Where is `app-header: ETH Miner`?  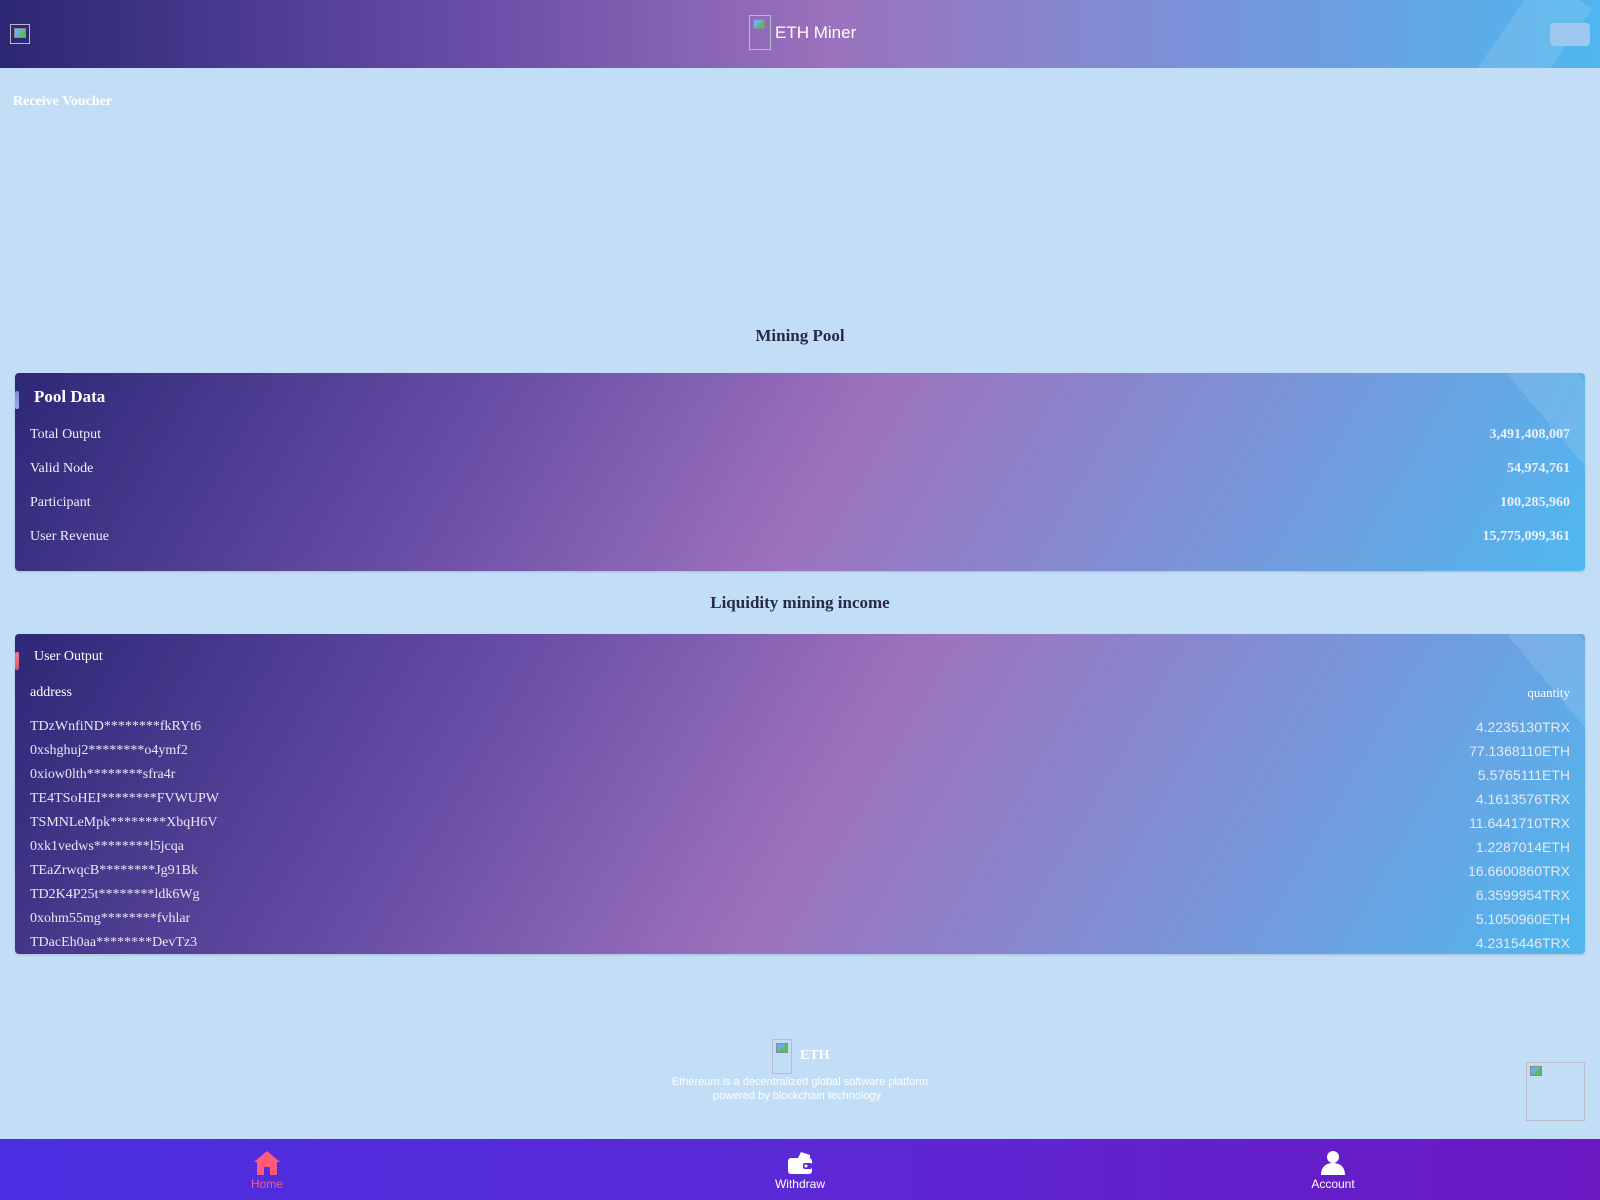
app-header: ETH Miner is located at coordinates (800, 34).